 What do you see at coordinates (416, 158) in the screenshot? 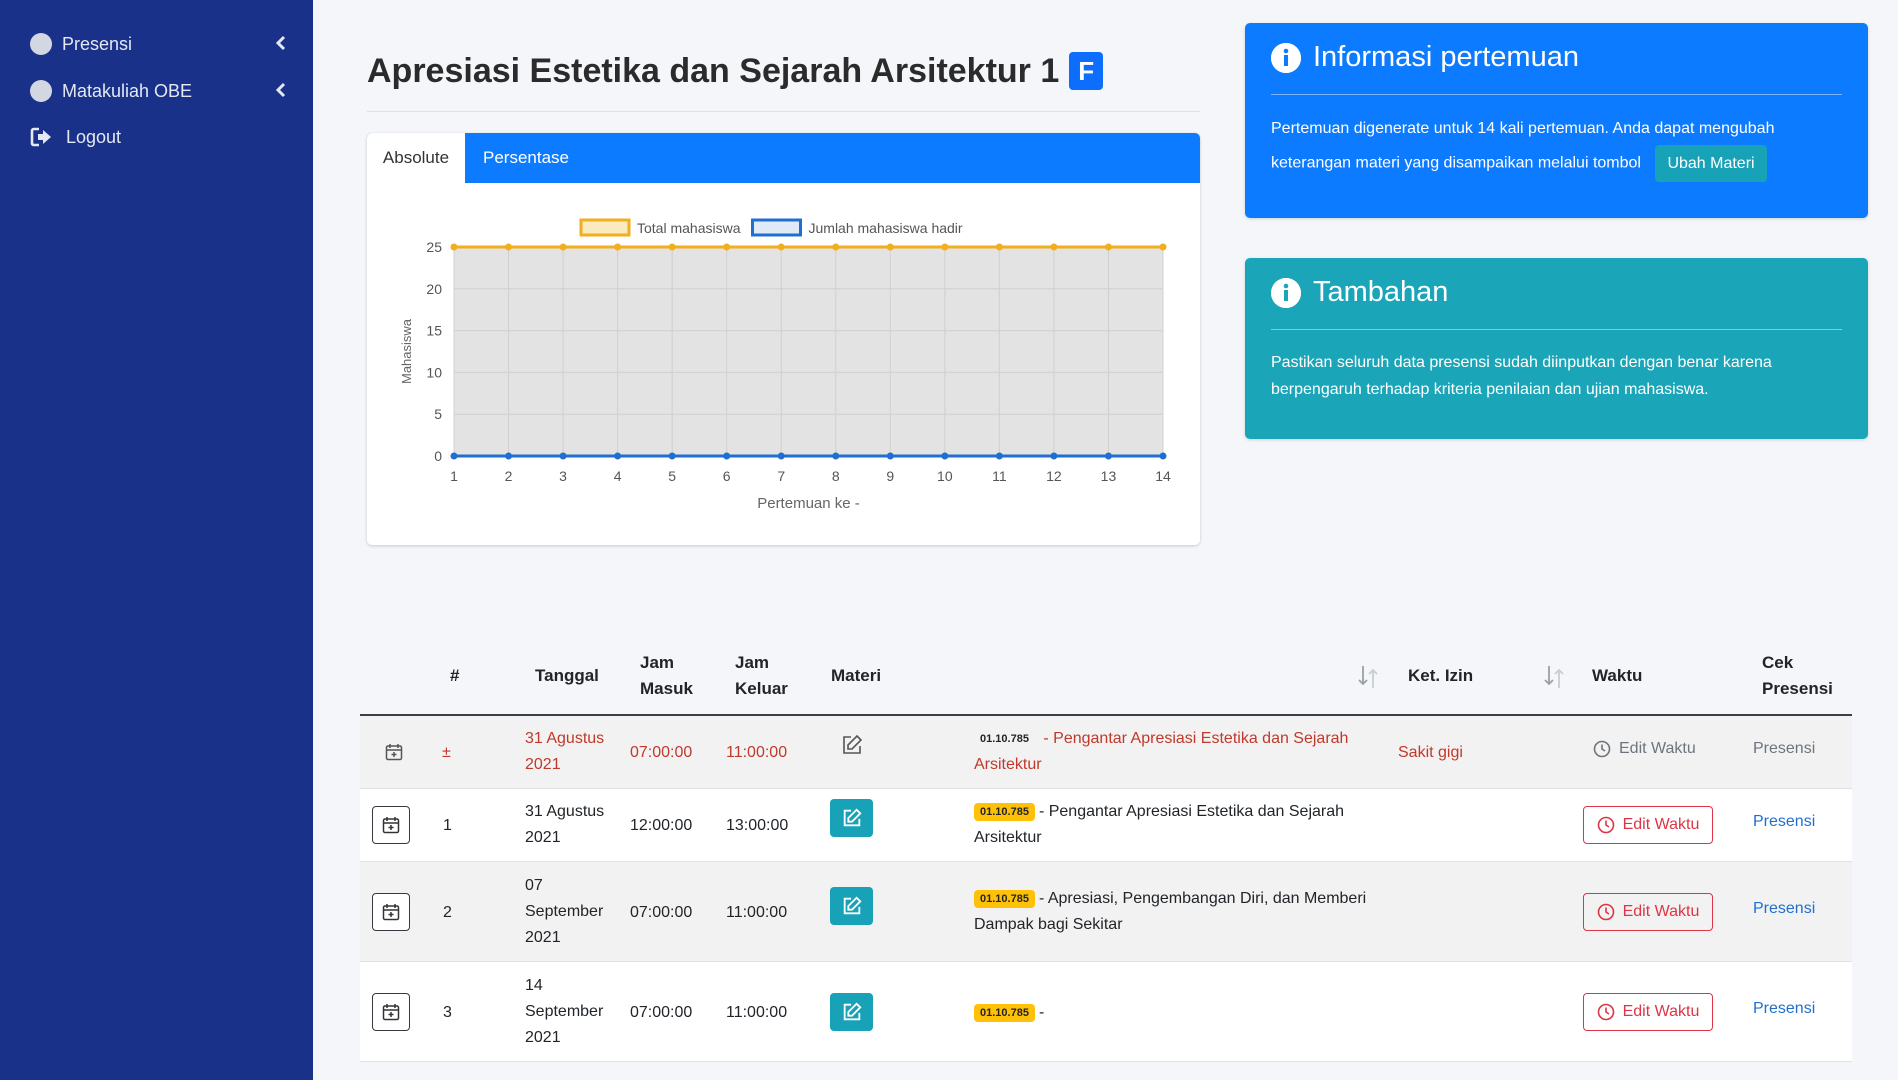
I see `tab-absolute: Absolute` at bounding box center [416, 158].